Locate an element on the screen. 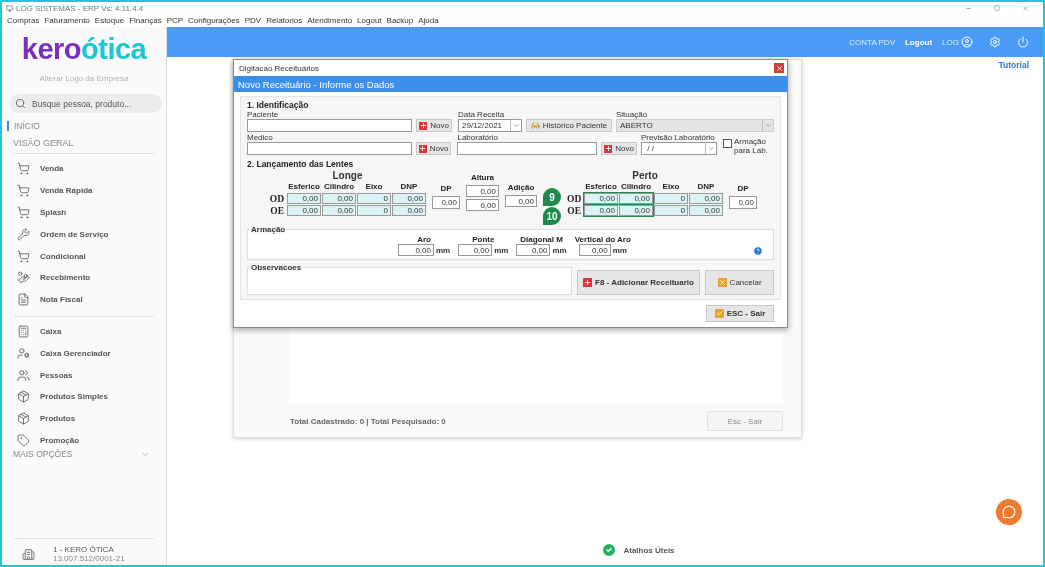 This screenshot has width=1045, height=567. section-header: VISÃO GERAL is located at coordinates (44, 143).